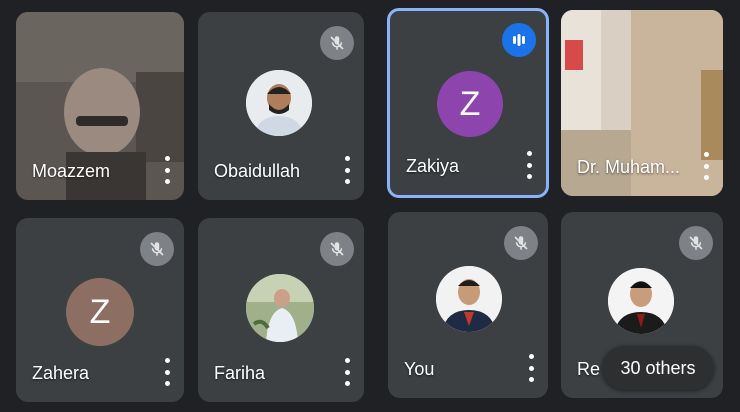 This screenshot has width=740, height=412. Describe the element at coordinates (257, 171) in the screenshot. I see `participant-name: Obaidullah` at that location.